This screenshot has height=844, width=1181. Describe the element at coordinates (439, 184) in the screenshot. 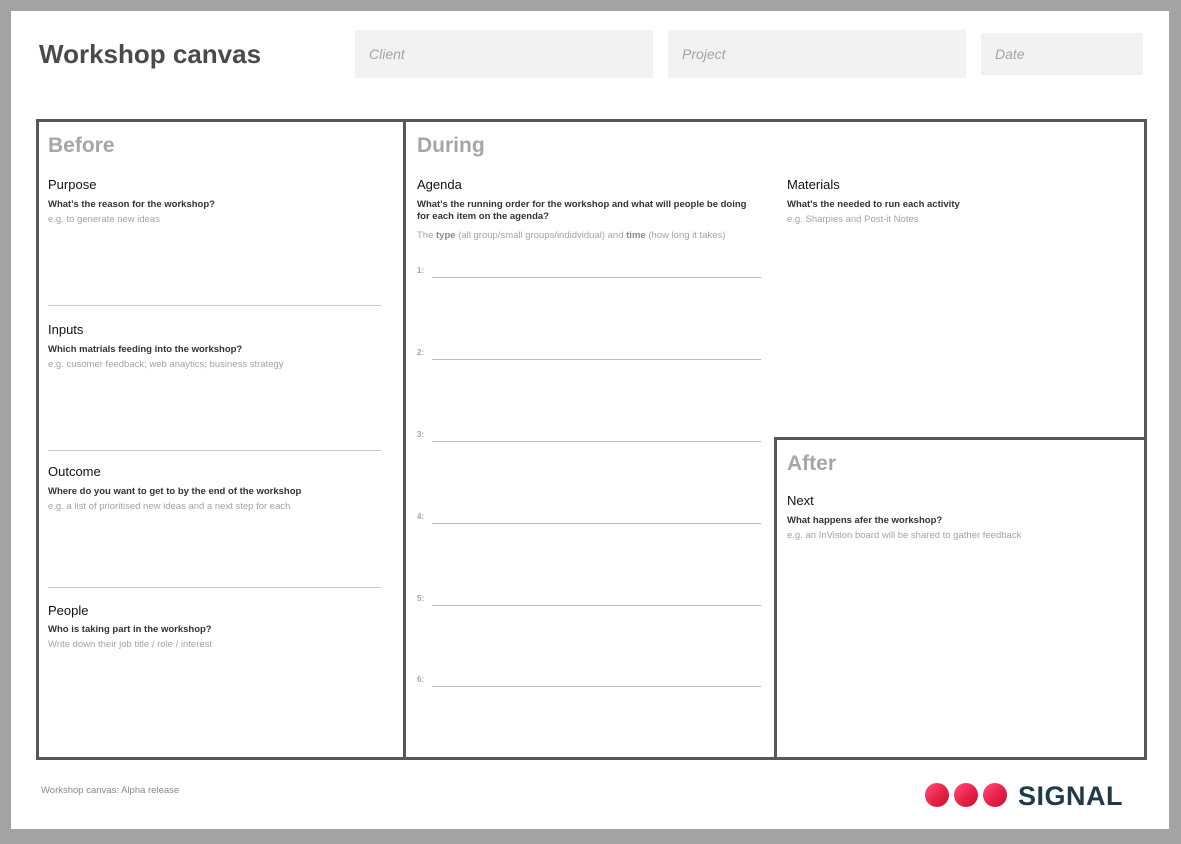

I see `agenda-label: Agenda` at that location.